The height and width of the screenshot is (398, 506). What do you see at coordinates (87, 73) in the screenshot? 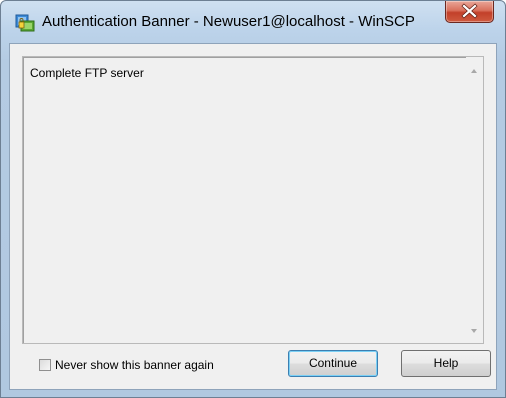
I see `banner-message: Complete FTP server` at bounding box center [87, 73].